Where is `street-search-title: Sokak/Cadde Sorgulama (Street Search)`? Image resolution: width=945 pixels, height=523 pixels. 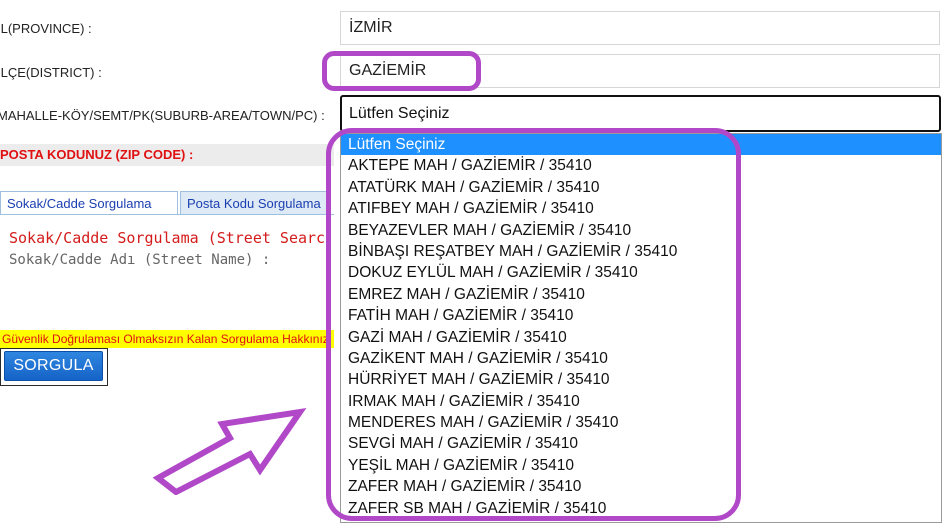
street-search-title: Sokak/Cadde Sorgulama (Street Search) is located at coordinates (170, 238).